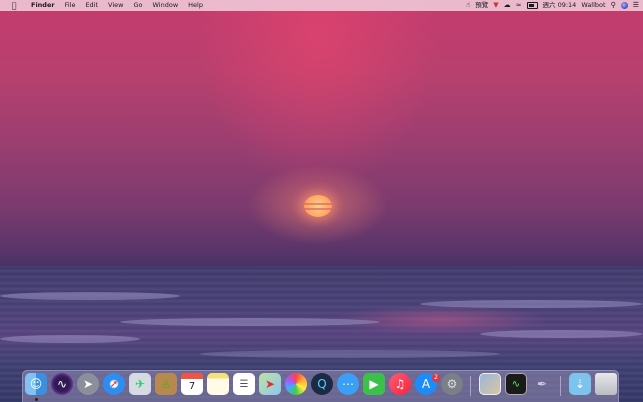  Describe the element at coordinates (606, 384) in the screenshot. I see `trash-icon` at that location.